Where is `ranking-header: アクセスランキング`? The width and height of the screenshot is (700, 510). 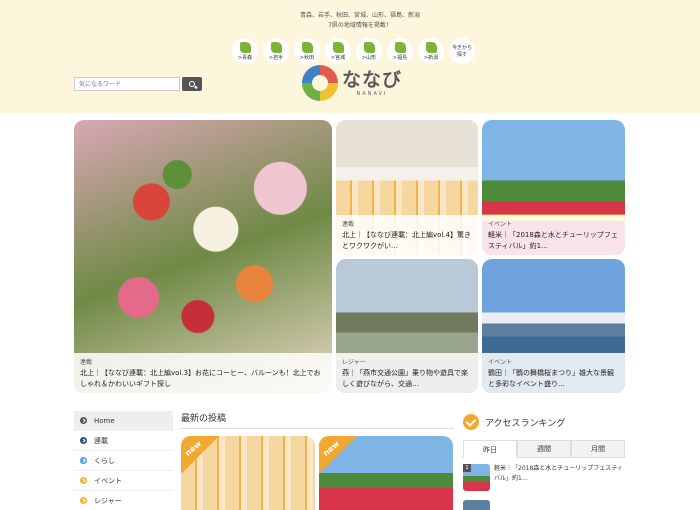 ranking-header: アクセスランキング is located at coordinates (544, 422).